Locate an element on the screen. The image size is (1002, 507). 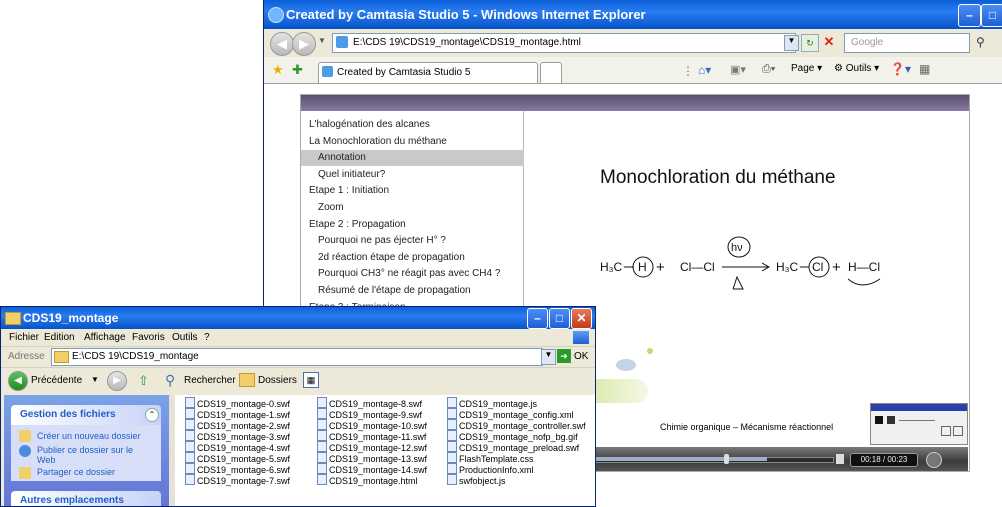
page-menu: Page ▾ is located at coordinates (806, 68).